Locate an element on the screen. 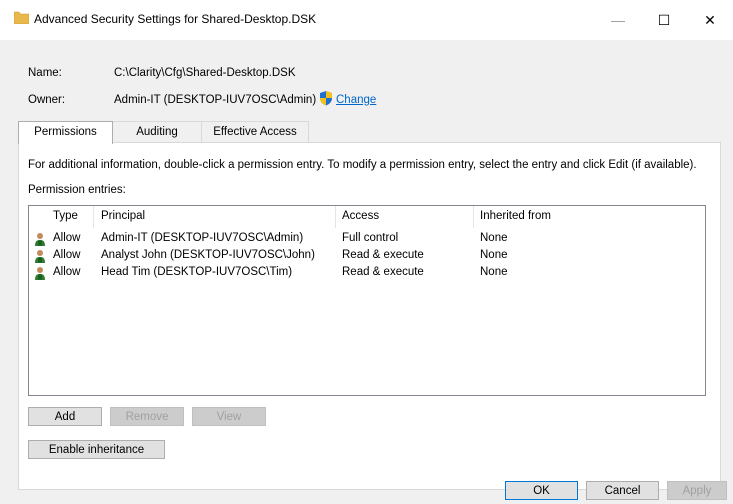 This screenshot has height=504, width=733. name-label: Name: is located at coordinates (45, 73).